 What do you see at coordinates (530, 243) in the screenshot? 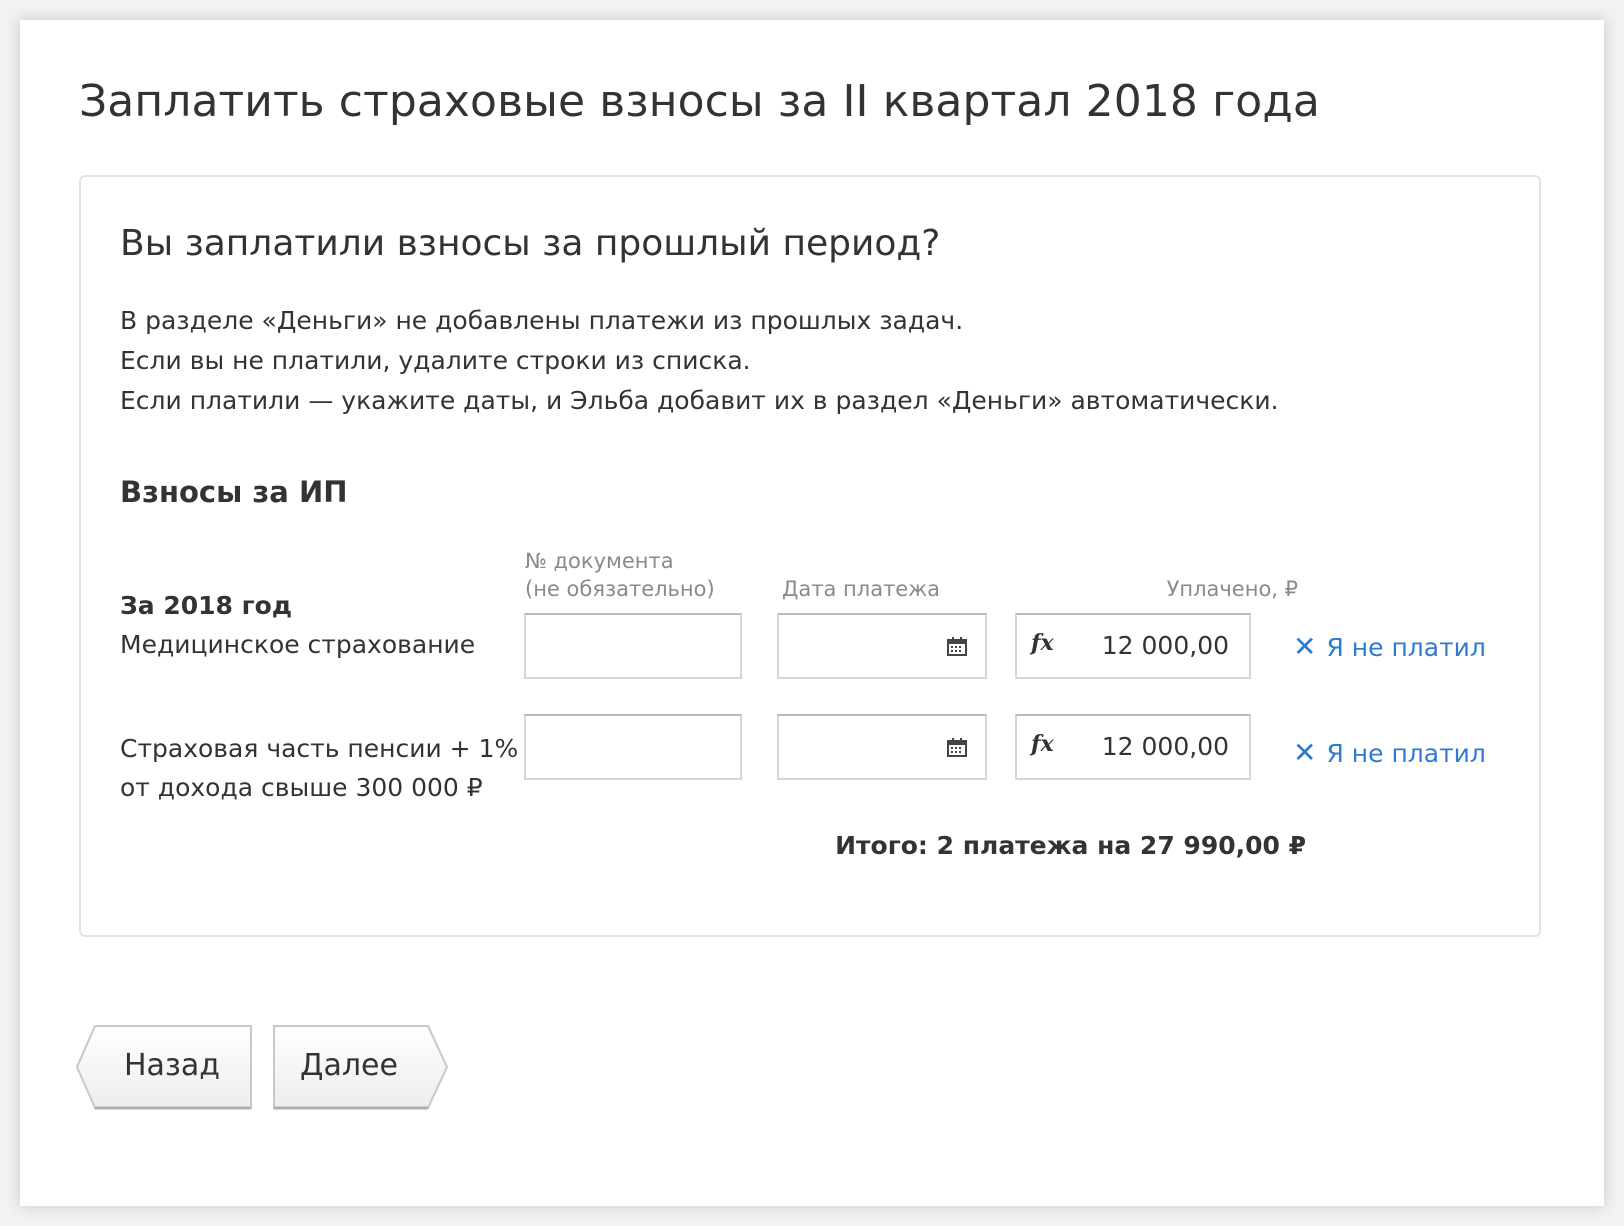
I see `card-title: Вы заплатили взносы за прошлый период?` at bounding box center [530, 243].